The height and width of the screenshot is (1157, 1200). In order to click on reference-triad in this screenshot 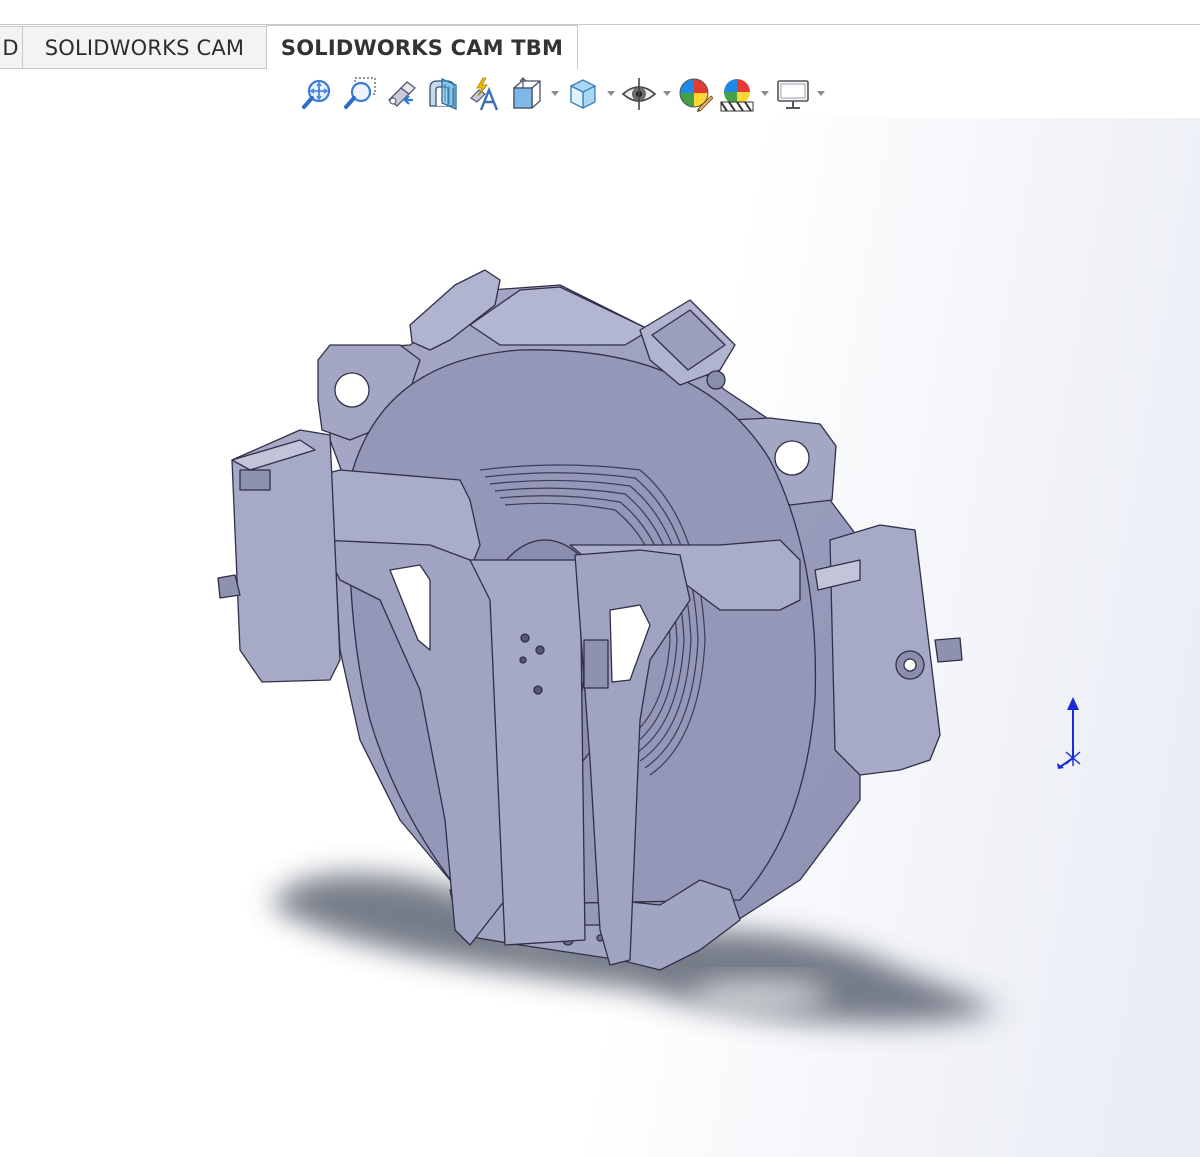, I will do `click(1069, 733)`.